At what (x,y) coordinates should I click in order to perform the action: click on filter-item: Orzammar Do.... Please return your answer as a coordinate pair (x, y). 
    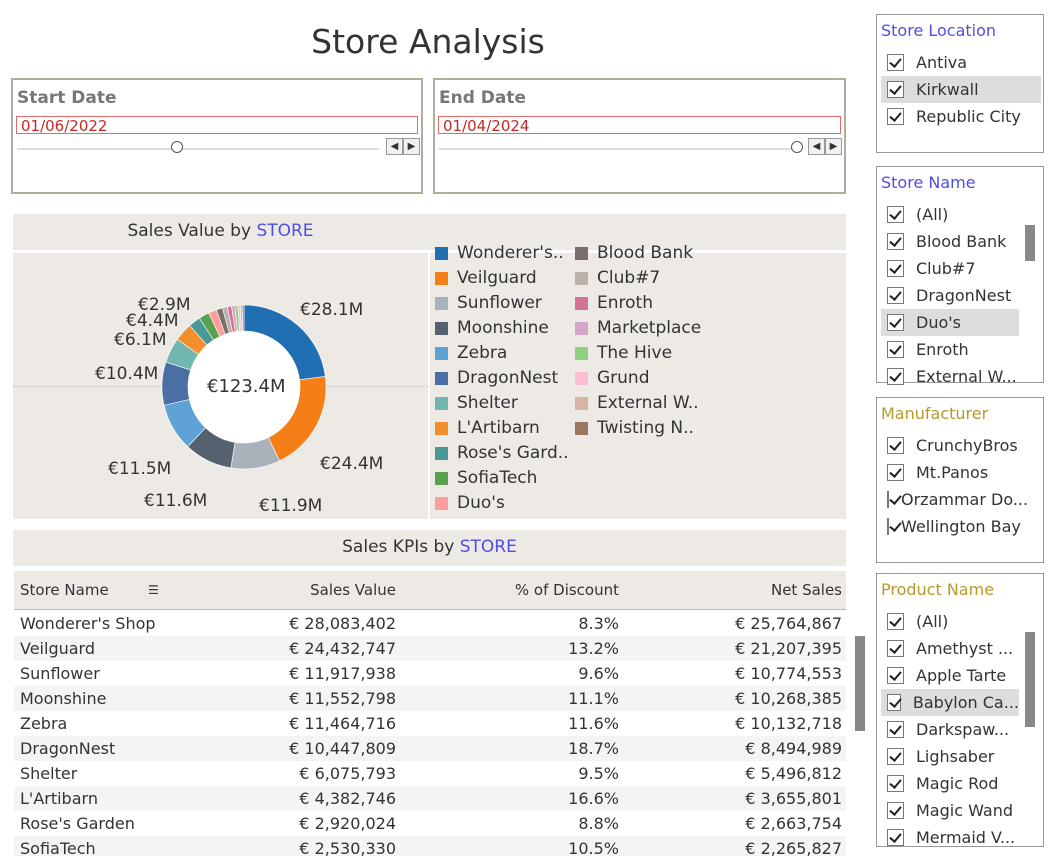
    Looking at the image, I should click on (954, 499).